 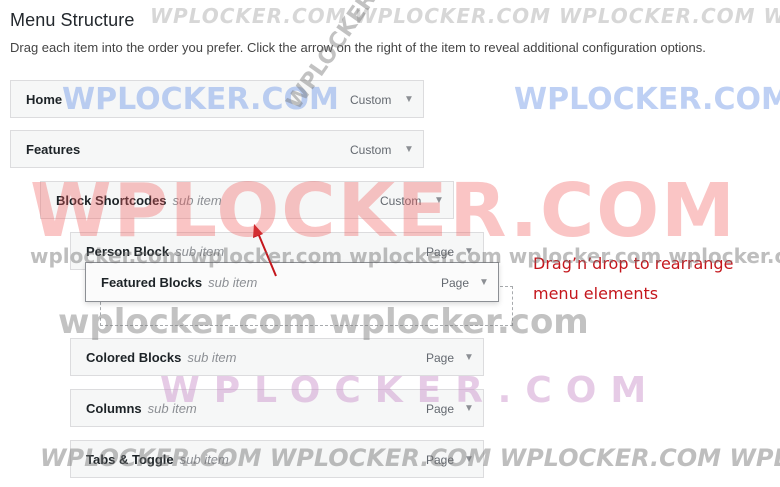 What do you see at coordinates (265, 250) in the screenshot?
I see `annotation-arrow-icon` at bounding box center [265, 250].